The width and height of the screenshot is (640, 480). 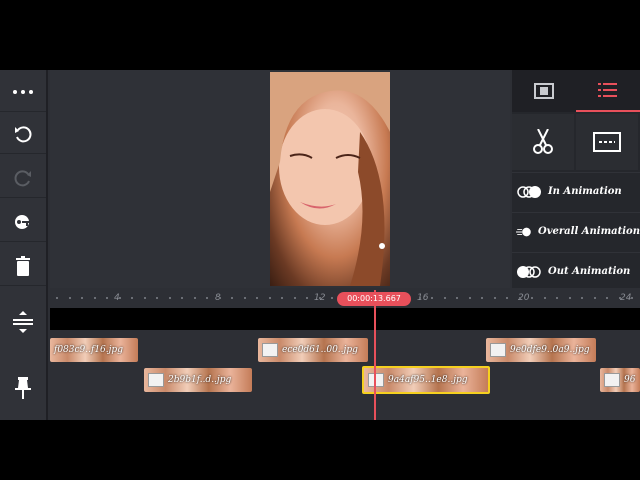 I want to click on clip: 2b9b1f..d..jpg, so click(x=198, y=380).